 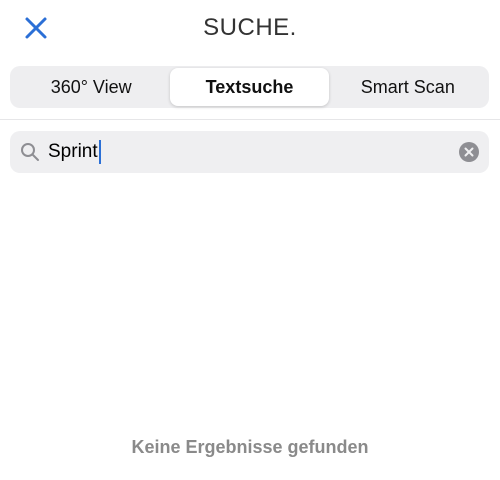 I want to click on search-bar: Sprint, so click(x=249, y=152).